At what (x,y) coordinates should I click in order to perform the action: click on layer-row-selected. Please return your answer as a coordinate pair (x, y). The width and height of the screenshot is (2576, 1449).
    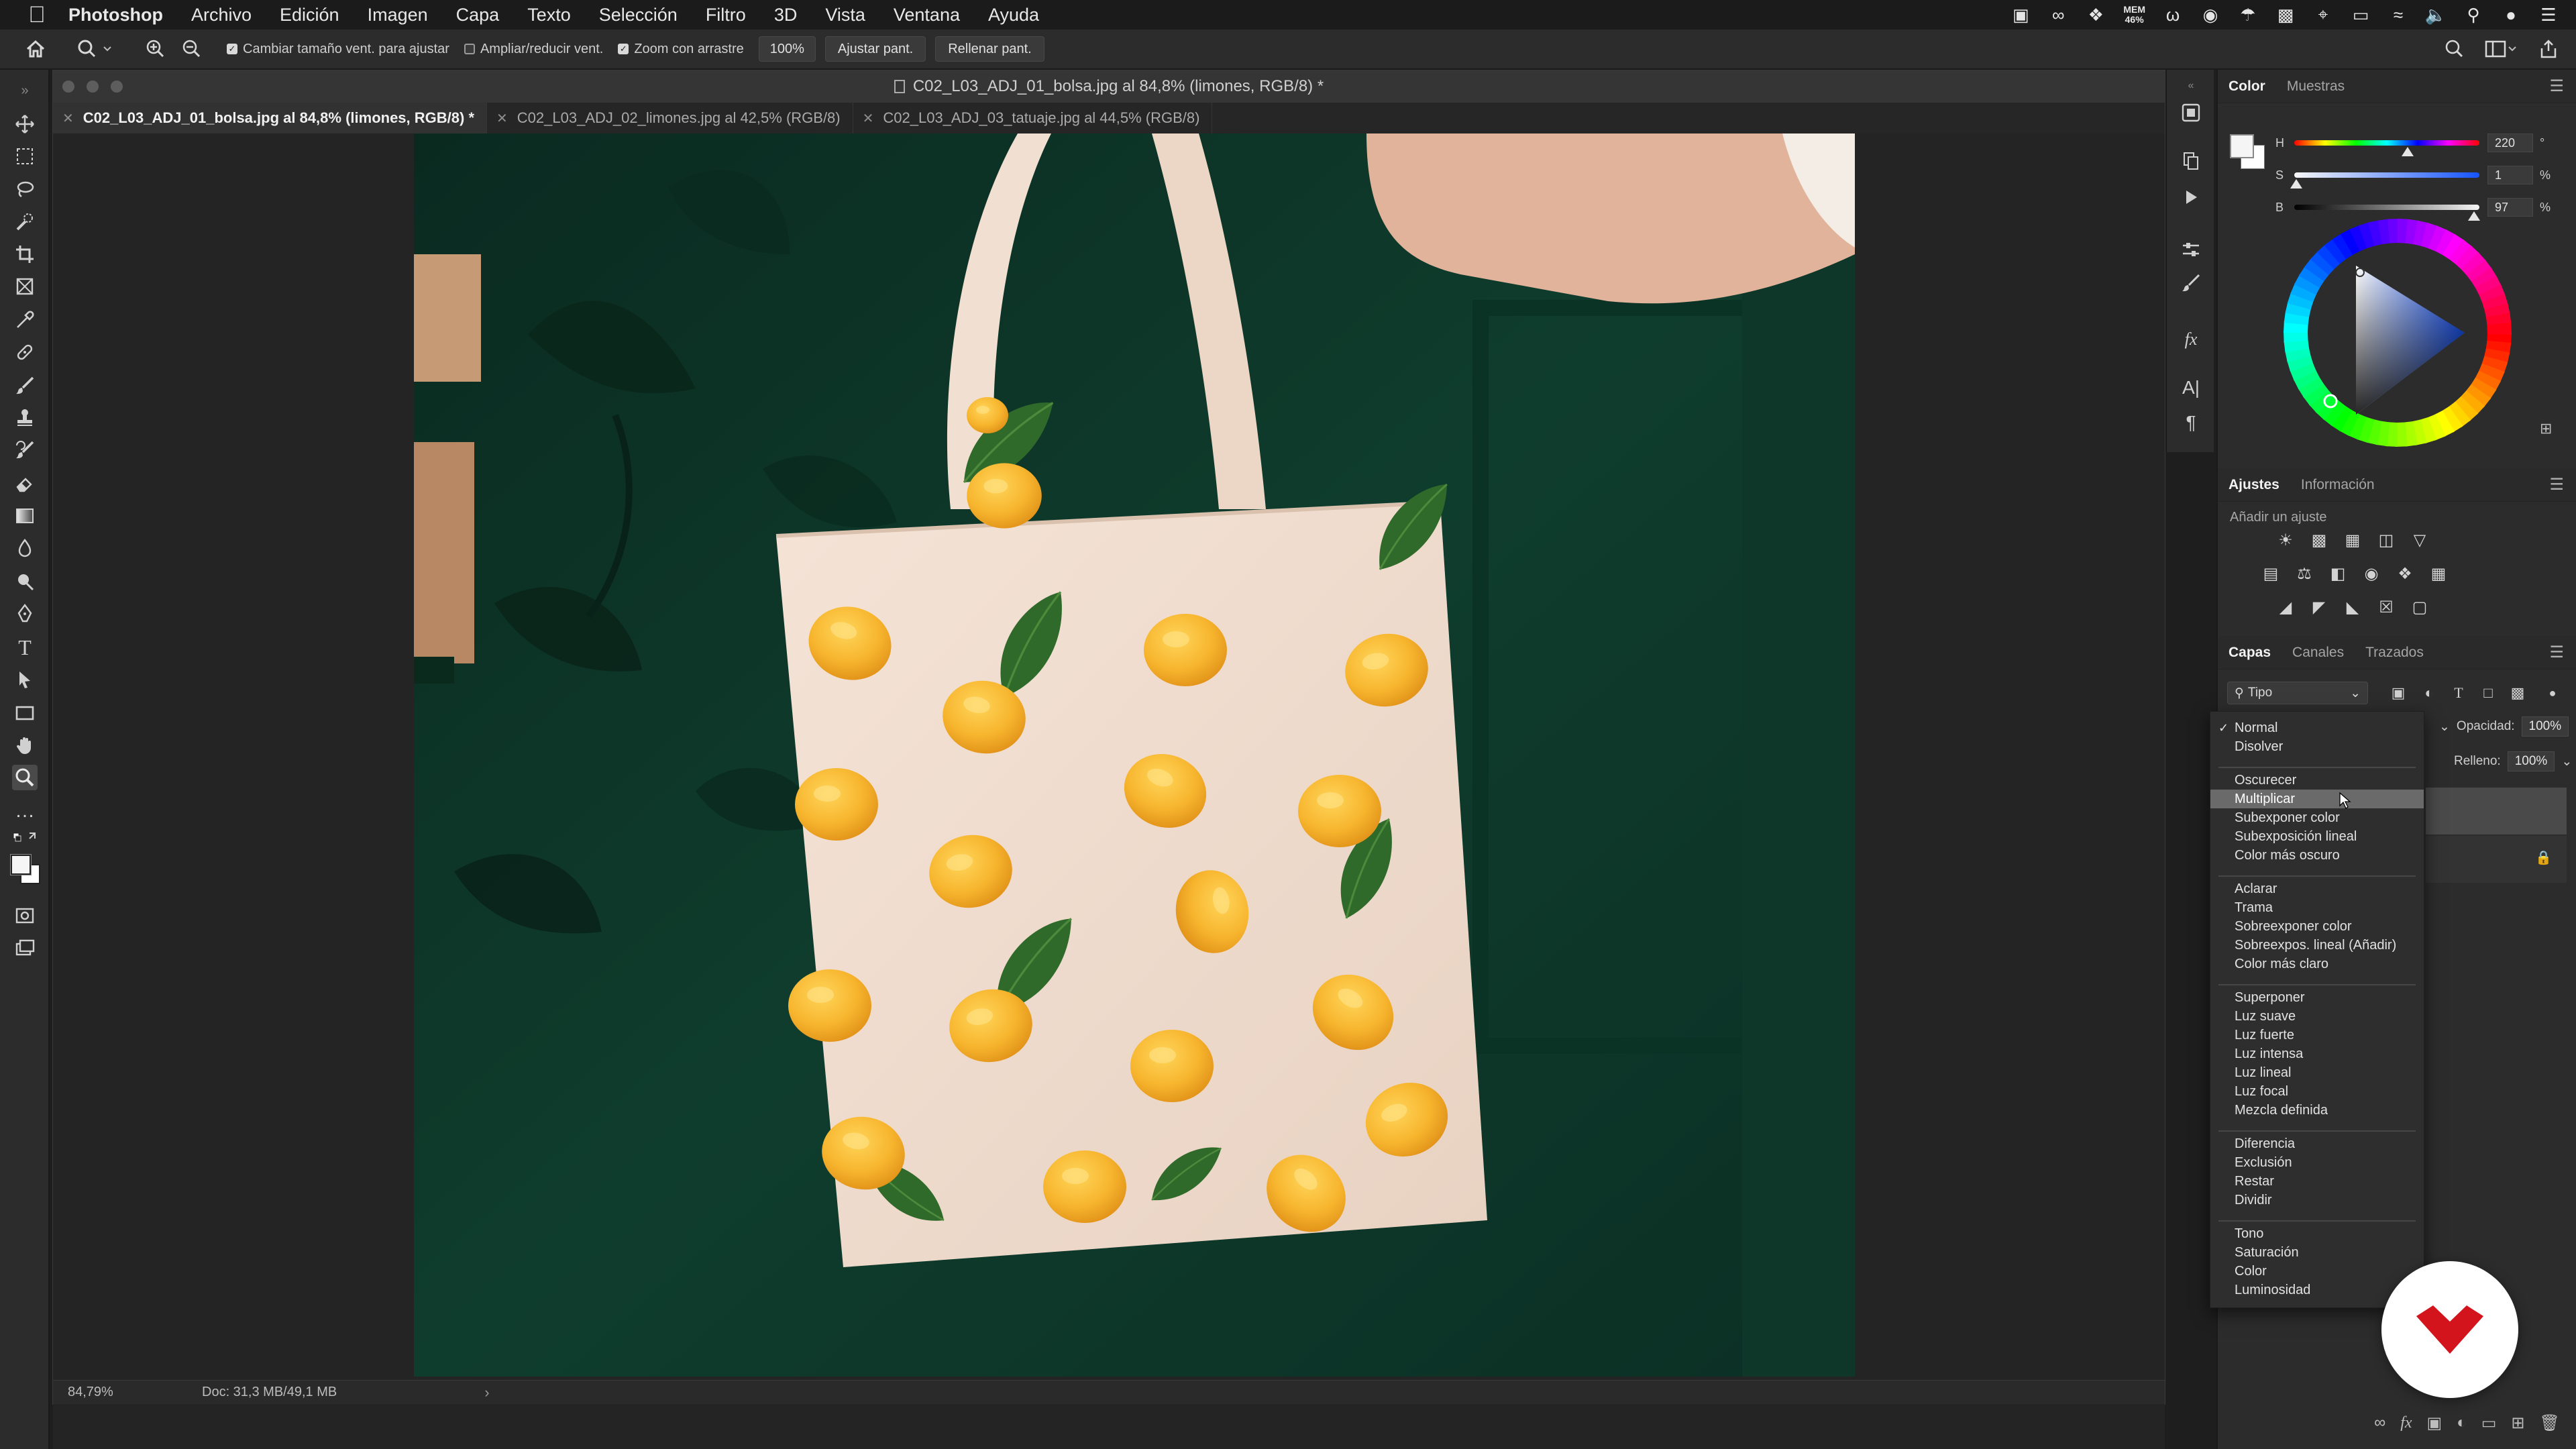
    Looking at the image, I should click on (2496, 811).